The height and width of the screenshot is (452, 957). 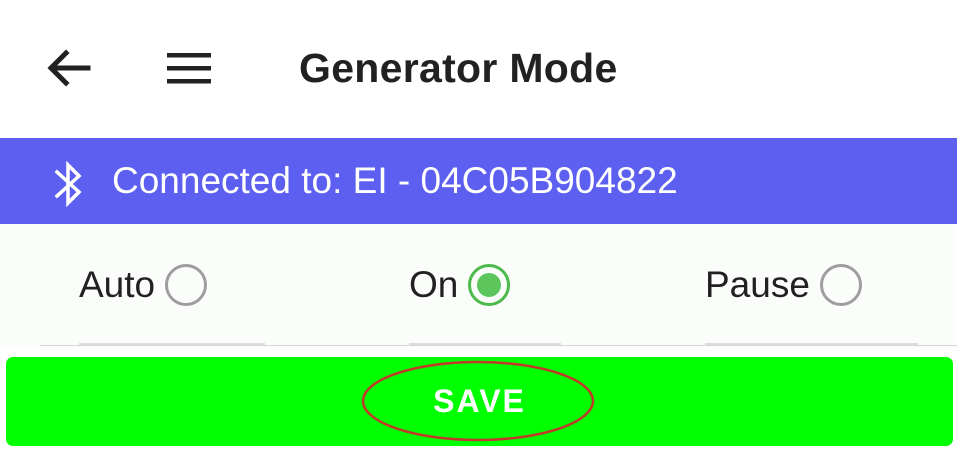 I want to click on radio-selected-dot, so click(x=489, y=285).